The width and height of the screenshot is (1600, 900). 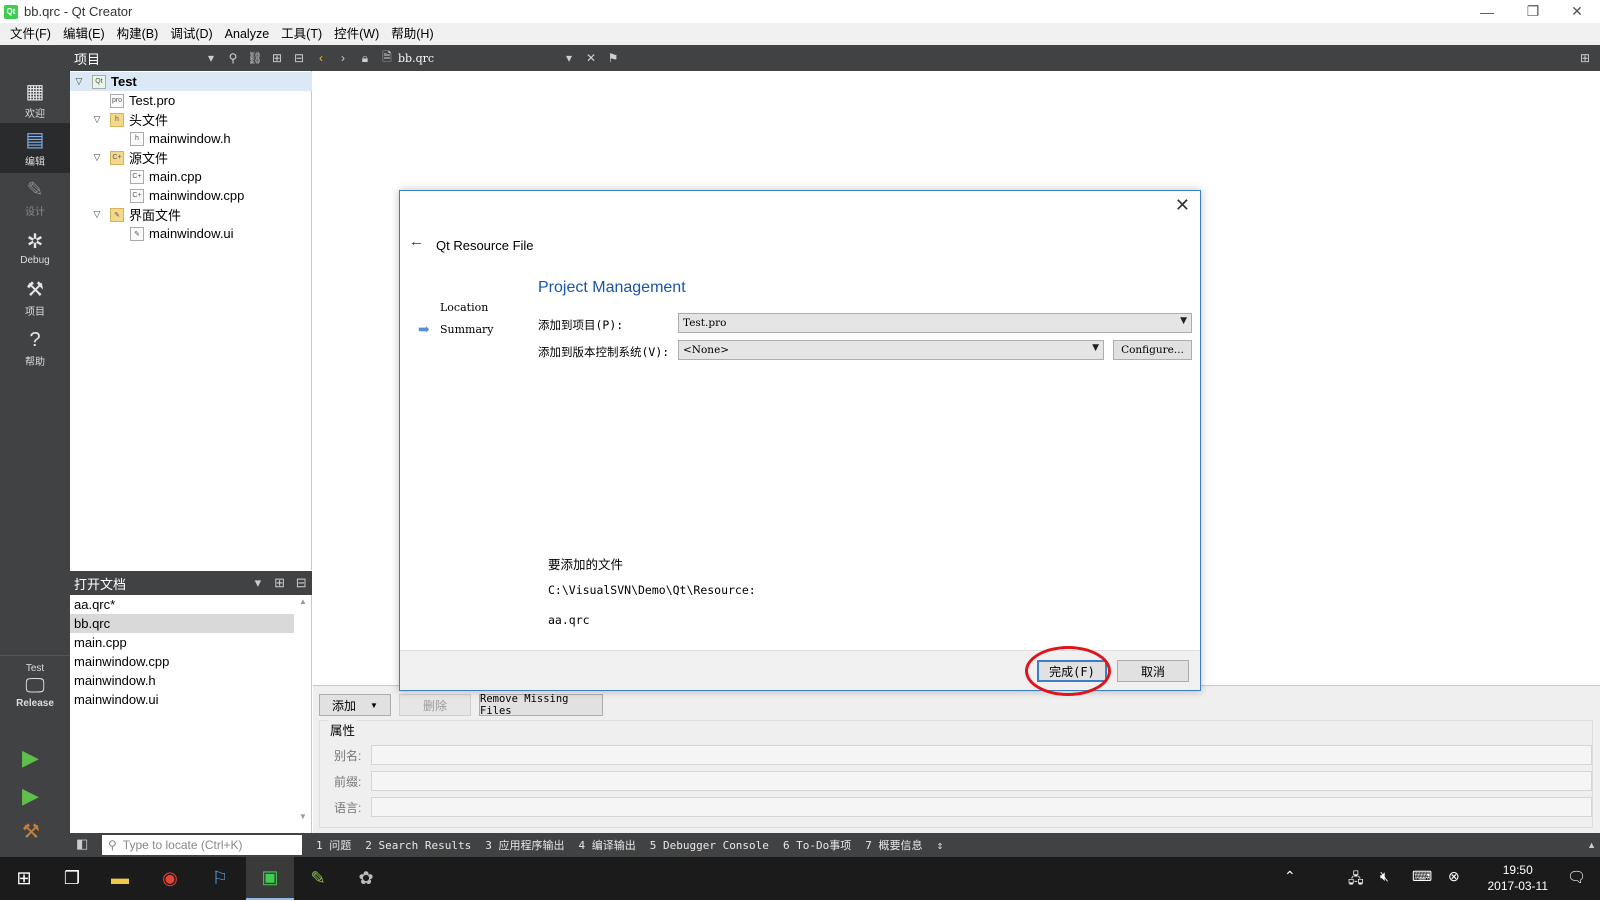 What do you see at coordinates (255, 58) in the screenshot?
I see `link-icon: ⛓` at bounding box center [255, 58].